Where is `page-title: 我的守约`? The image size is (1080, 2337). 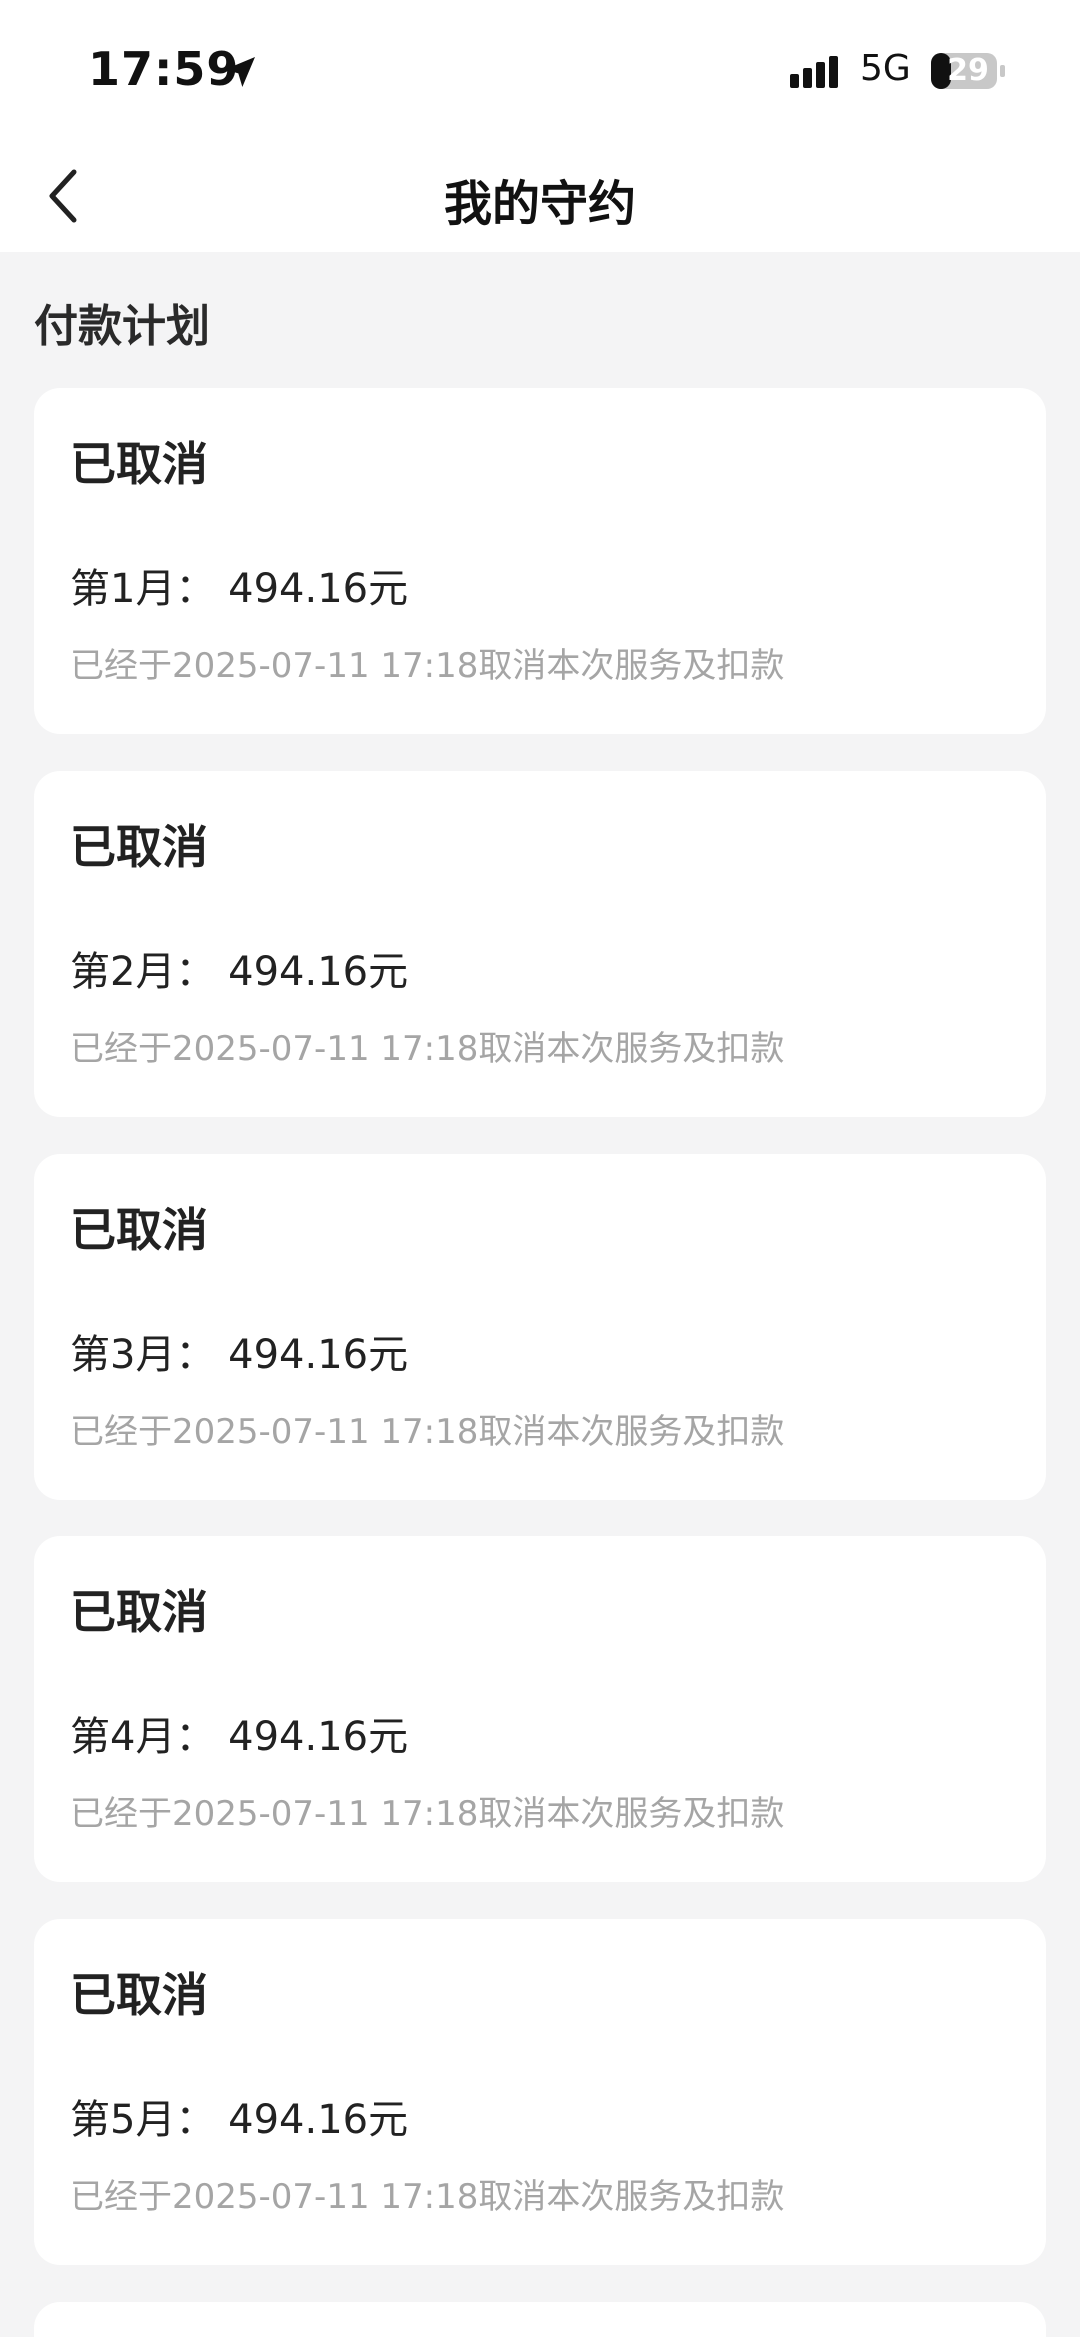 page-title: 我的守约 is located at coordinates (539, 204).